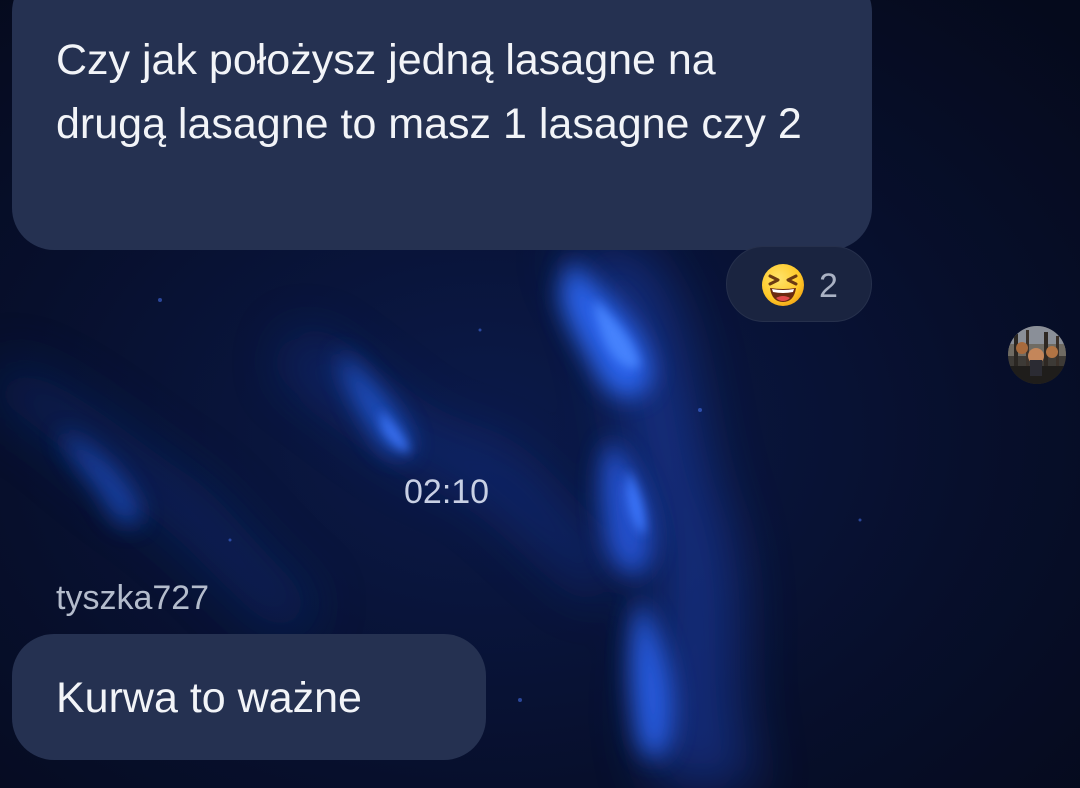  I want to click on reaction-pill: 2, so click(799, 284).